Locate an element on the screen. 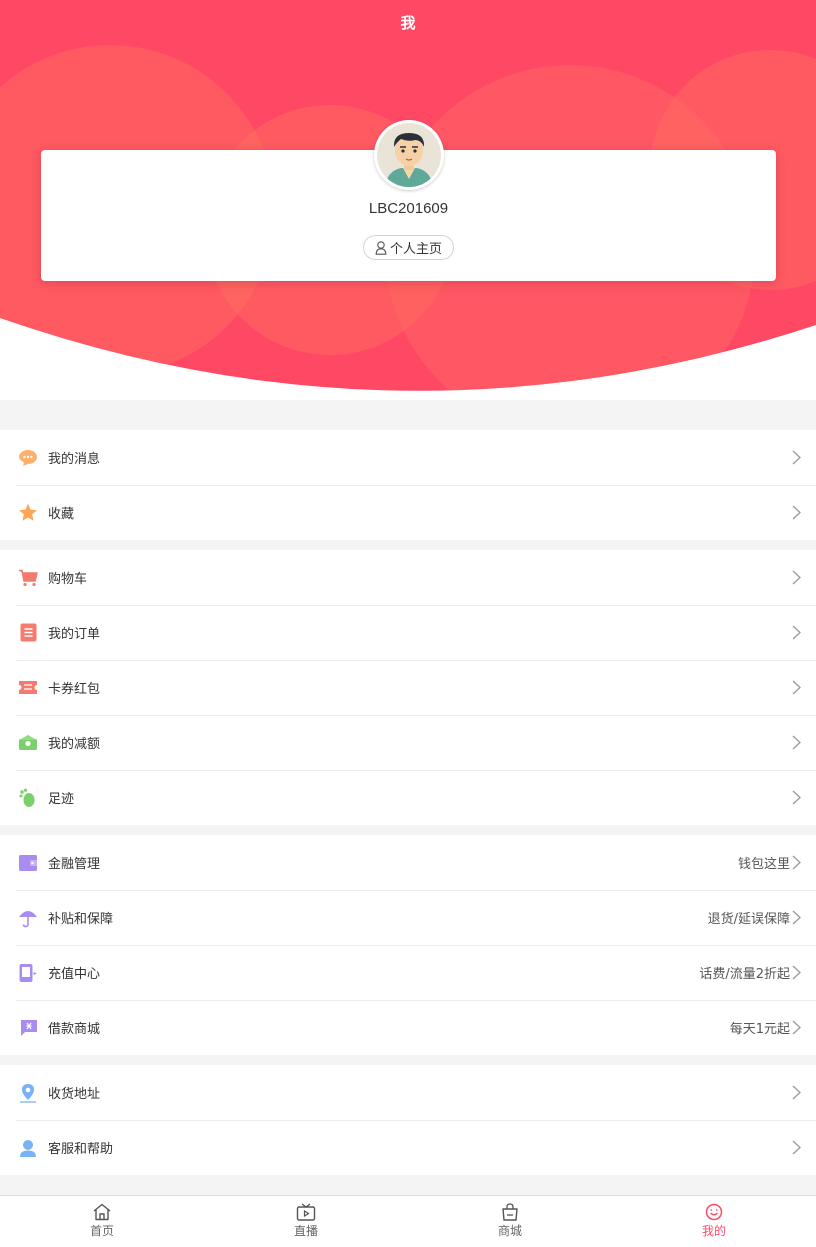 This screenshot has height=1247, width=816. menu-group-messages: 我的消息 收藏 is located at coordinates (408, 485).